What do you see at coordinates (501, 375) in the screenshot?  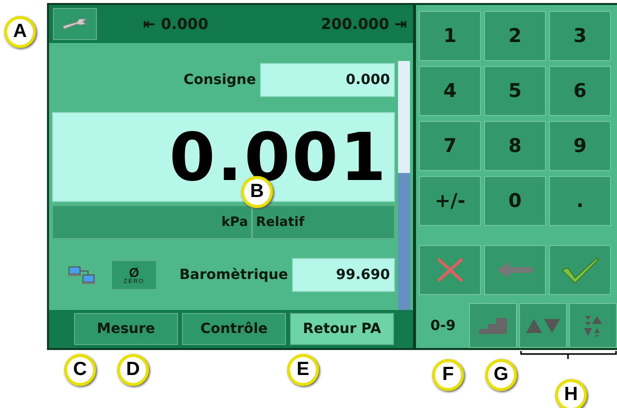 I see `callout-marker: G` at bounding box center [501, 375].